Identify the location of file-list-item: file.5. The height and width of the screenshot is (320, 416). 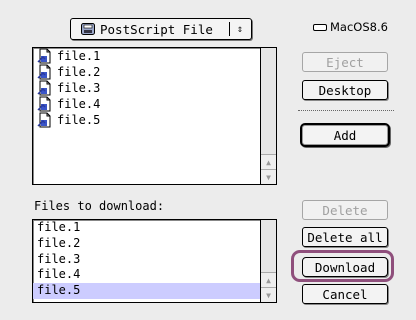
(146, 120).